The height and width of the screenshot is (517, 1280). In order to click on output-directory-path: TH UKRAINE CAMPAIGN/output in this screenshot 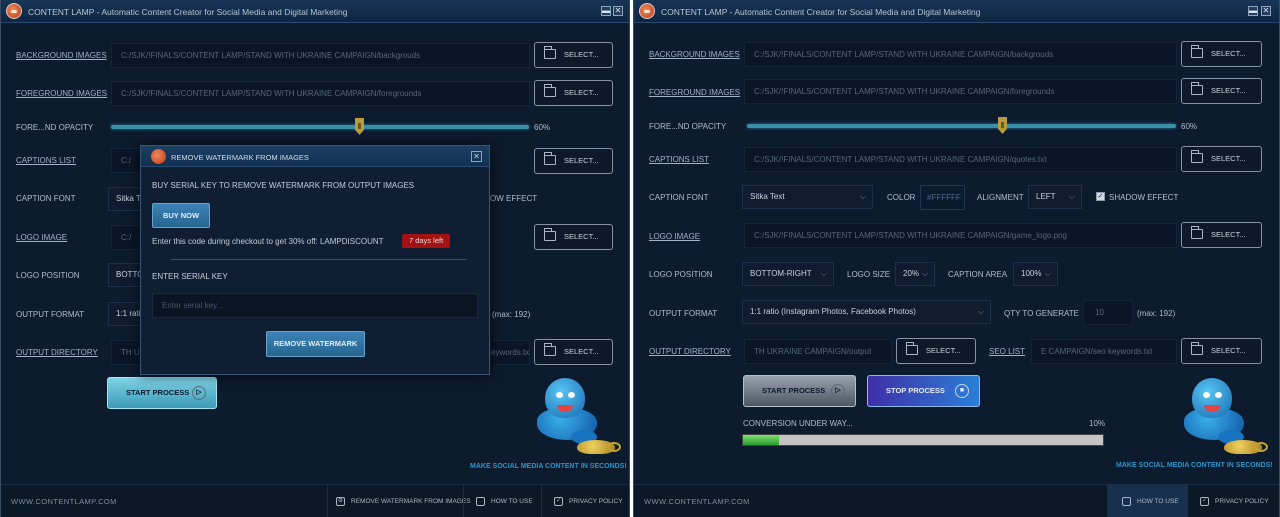, I will do `click(818, 351)`.